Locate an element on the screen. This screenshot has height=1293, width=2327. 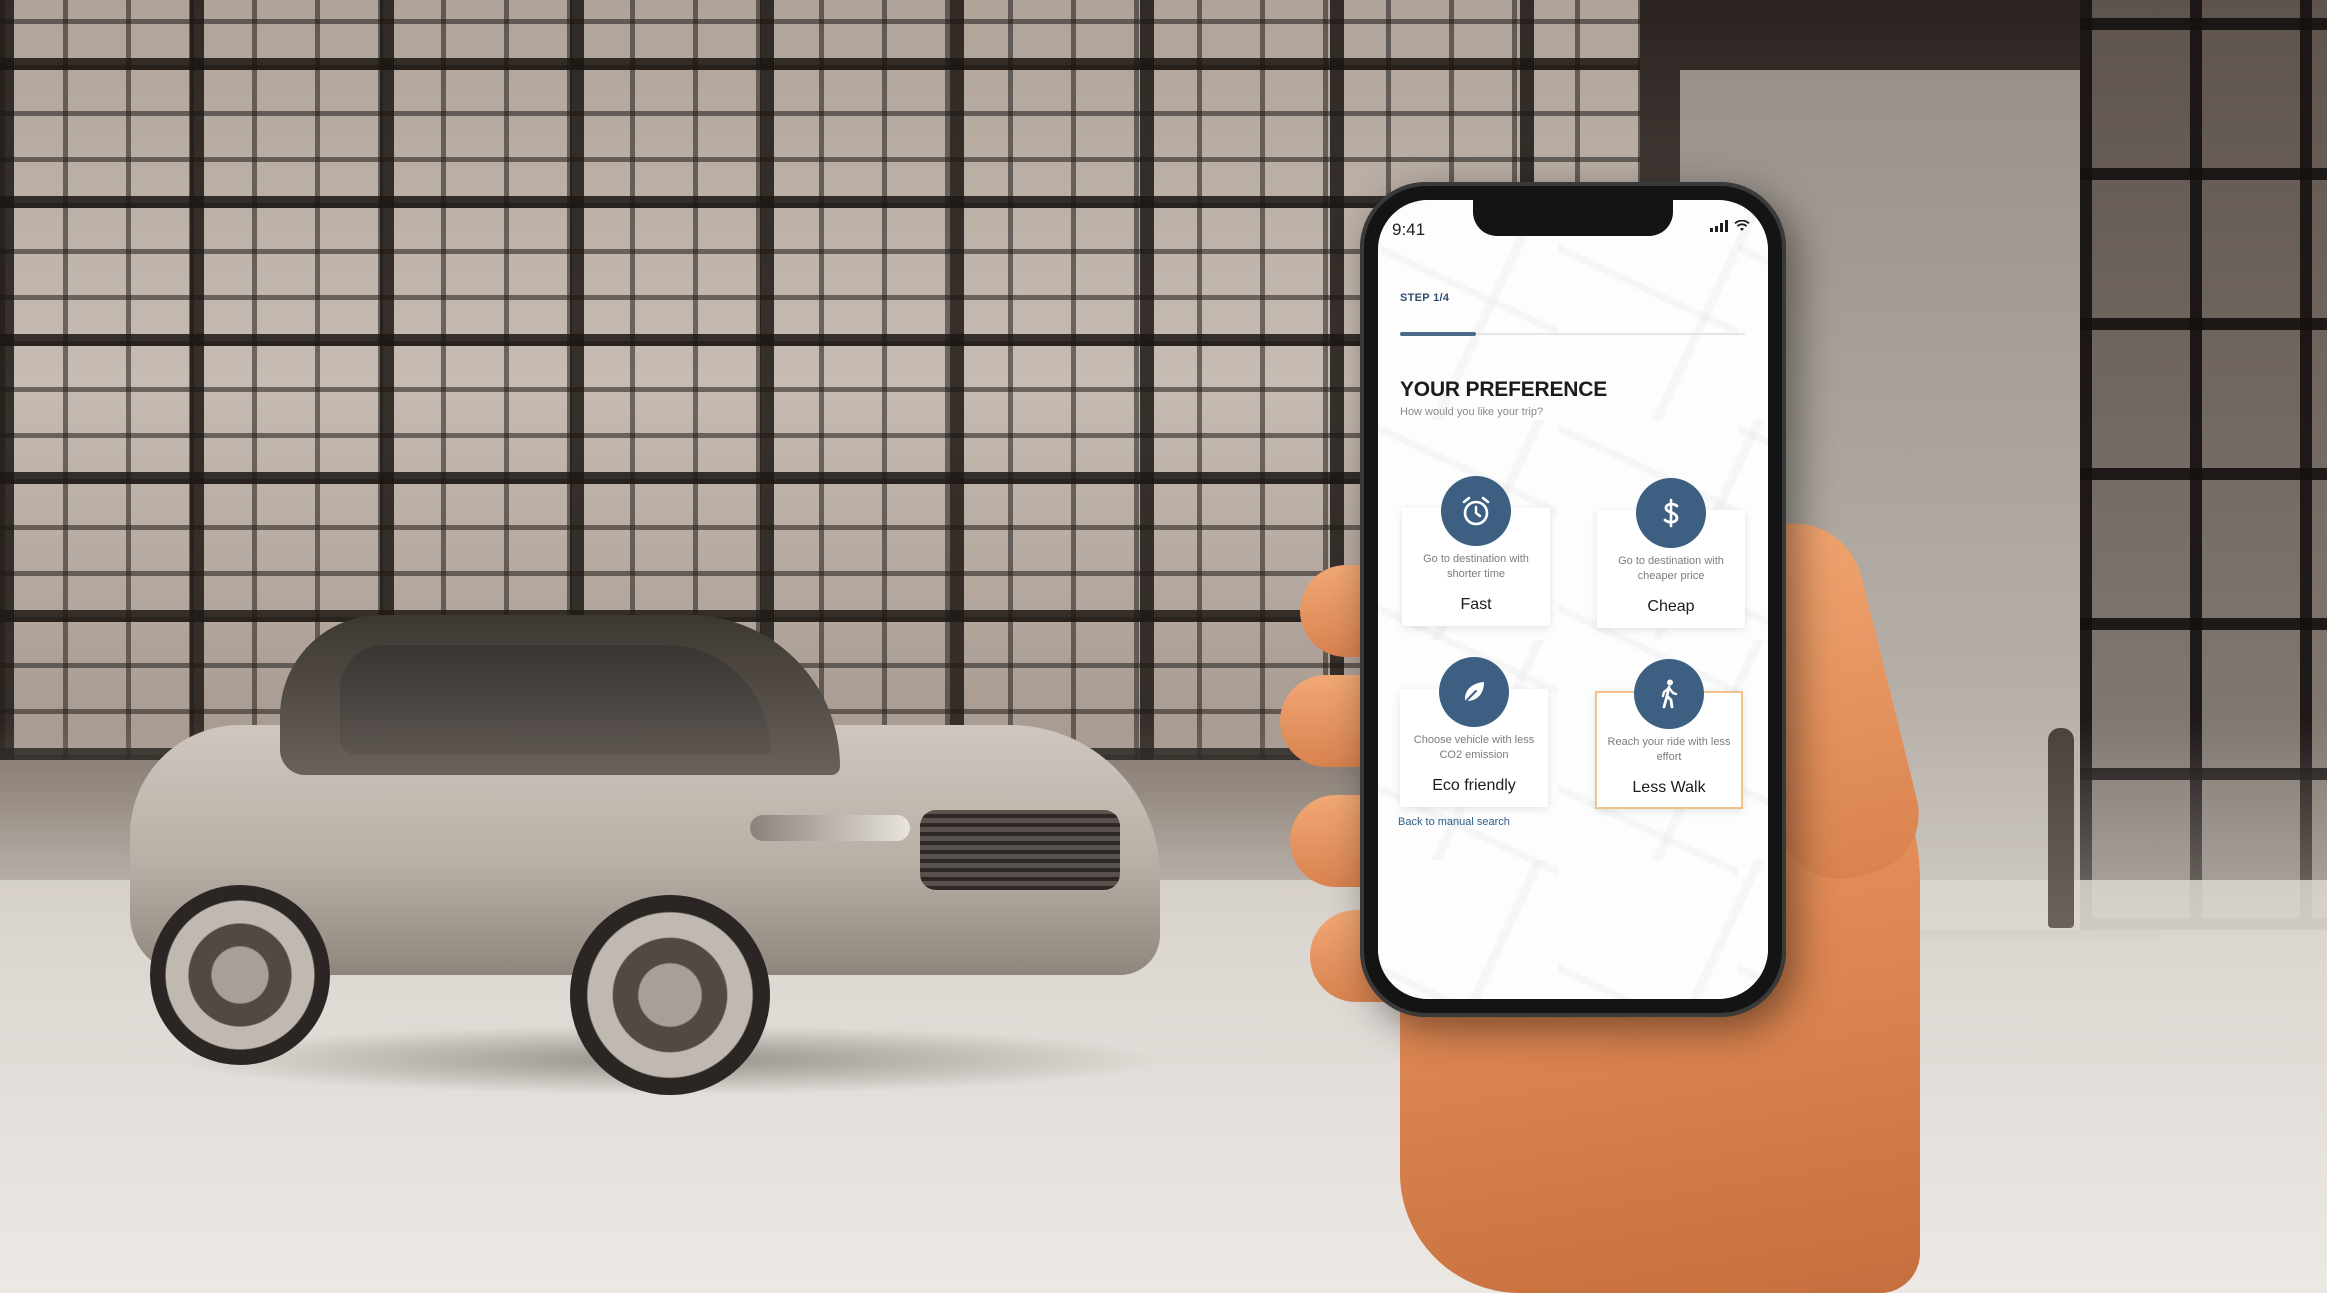
page-title: YOUR PREFERENCE is located at coordinates (1504, 389).